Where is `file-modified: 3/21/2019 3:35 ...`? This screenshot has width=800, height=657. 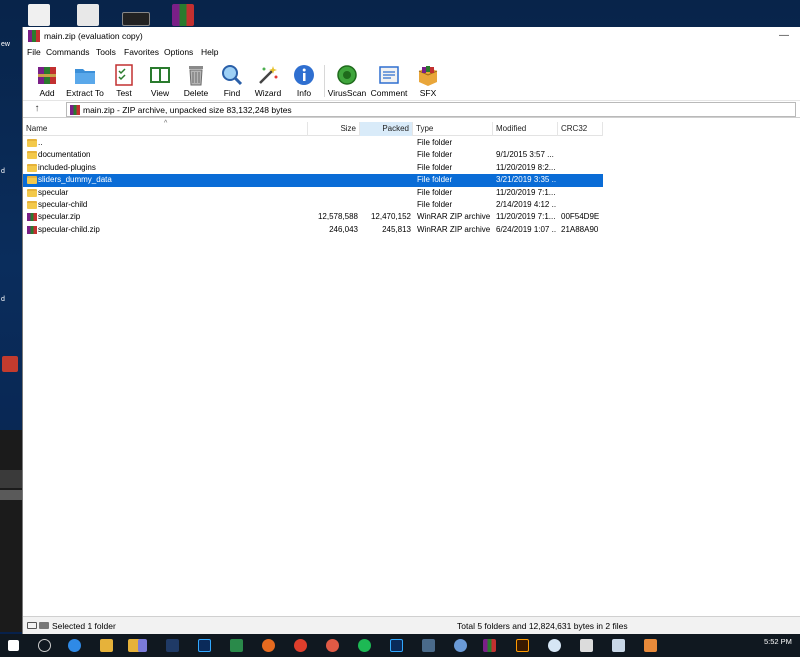
file-modified: 3/21/2019 3:35 ... is located at coordinates (526, 180).